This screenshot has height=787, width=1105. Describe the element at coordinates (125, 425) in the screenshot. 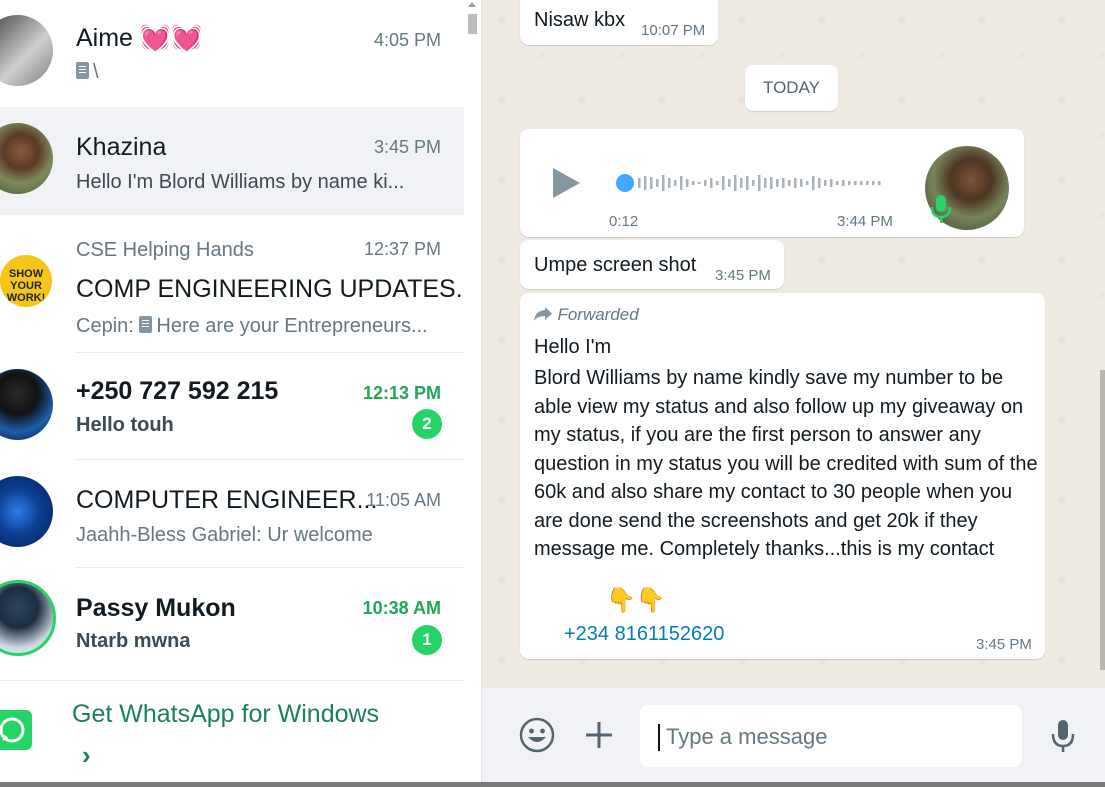

I see `chat-preview: Hello touh` at that location.